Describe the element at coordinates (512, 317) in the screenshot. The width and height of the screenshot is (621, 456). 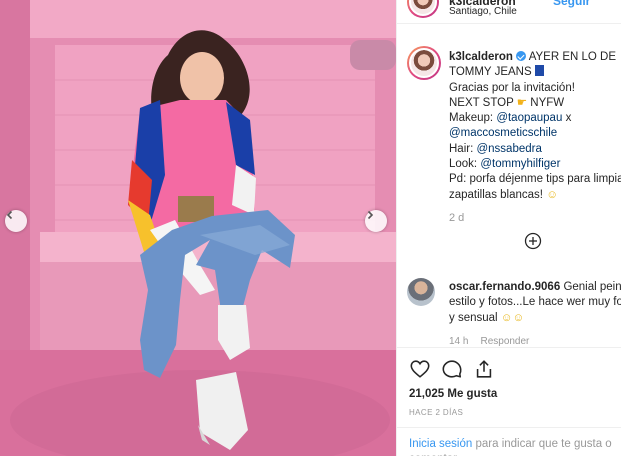
I see `smile-emoji-icon: ☺☺` at that location.